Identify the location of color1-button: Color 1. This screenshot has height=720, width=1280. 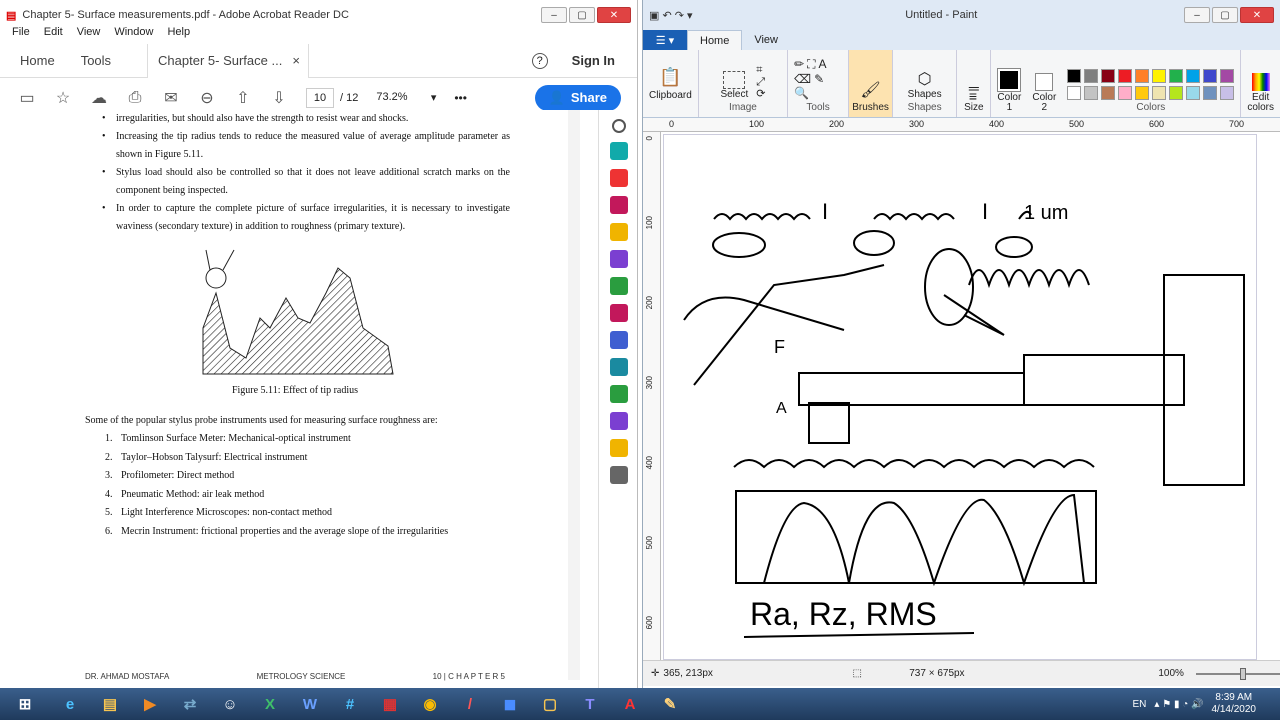
(1009, 83).